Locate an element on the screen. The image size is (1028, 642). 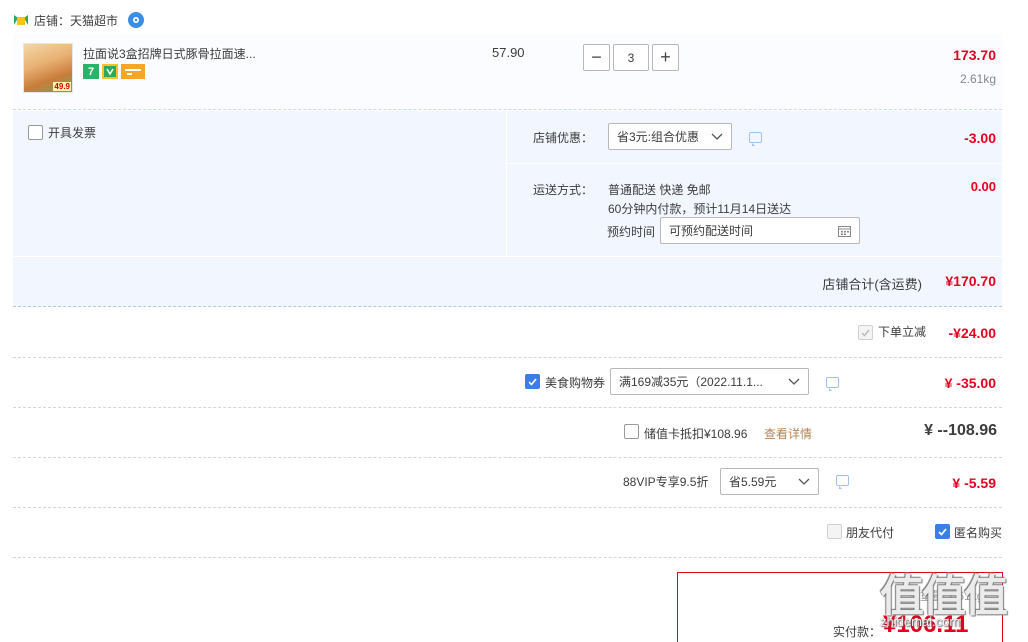
scheduled-time-select: 可预约配送时间 is located at coordinates (760, 230).